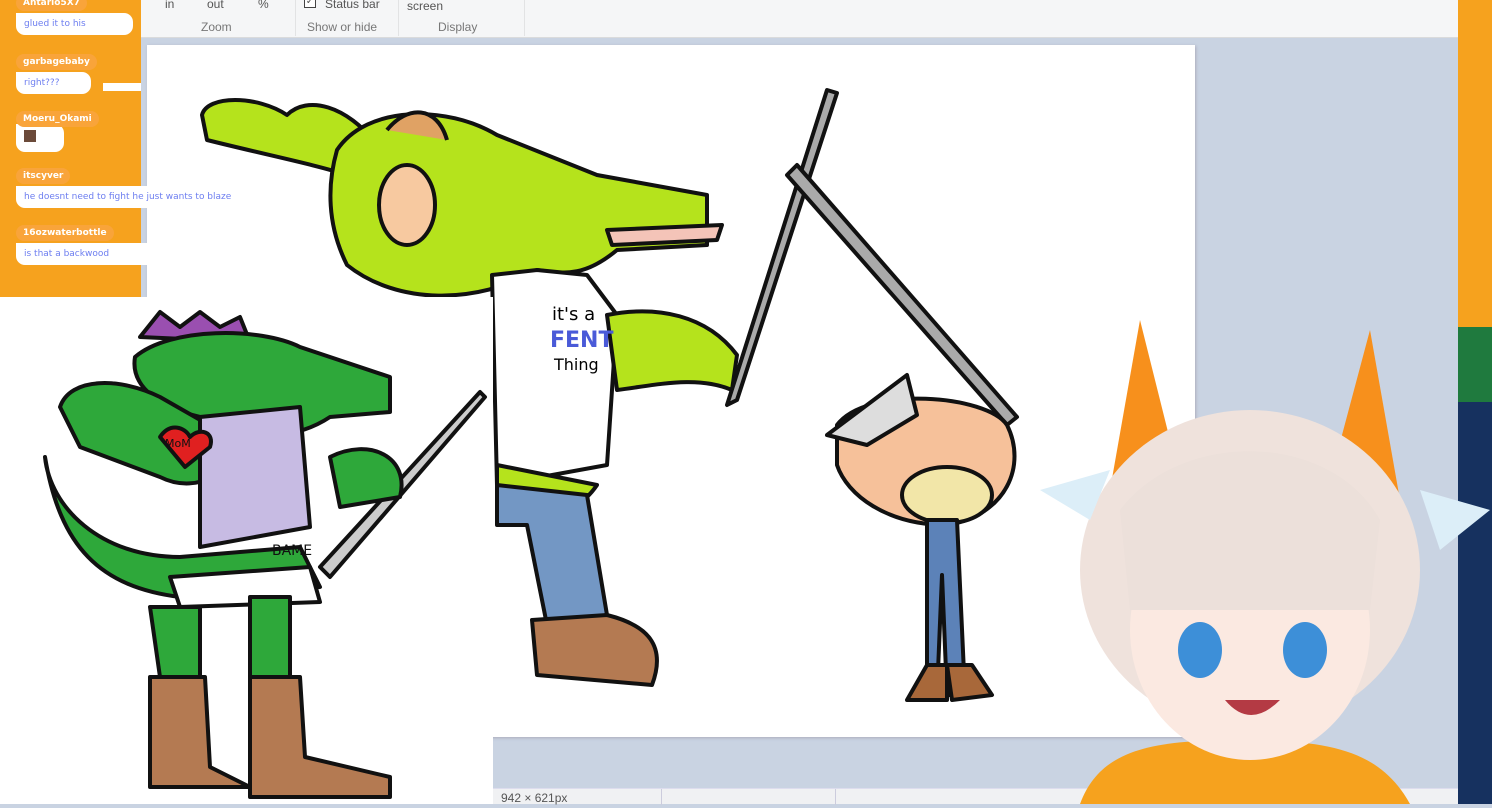  What do you see at coordinates (573, 314) in the screenshot?
I see `shirt-text-1: it's a` at bounding box center [573, 314].